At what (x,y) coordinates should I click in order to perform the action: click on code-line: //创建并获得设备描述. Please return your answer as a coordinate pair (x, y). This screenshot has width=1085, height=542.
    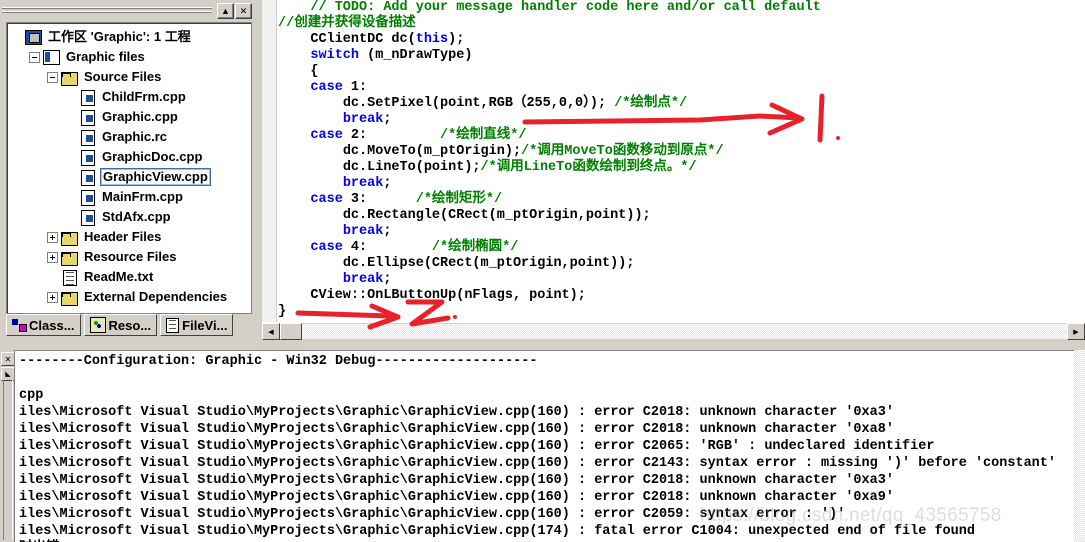
    Looking at the image, I should click on (681, 24).